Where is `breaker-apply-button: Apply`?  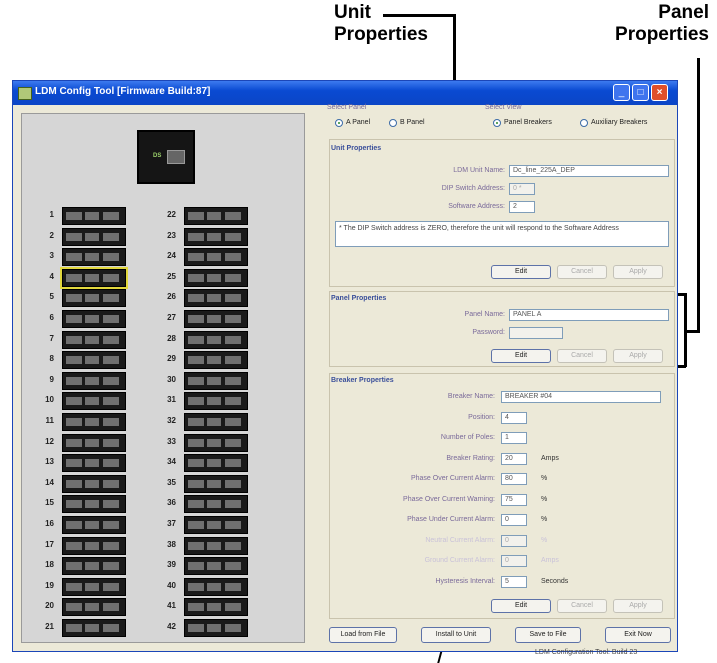
breaker-apply-button: Apply is located at coordinates (638, 606).